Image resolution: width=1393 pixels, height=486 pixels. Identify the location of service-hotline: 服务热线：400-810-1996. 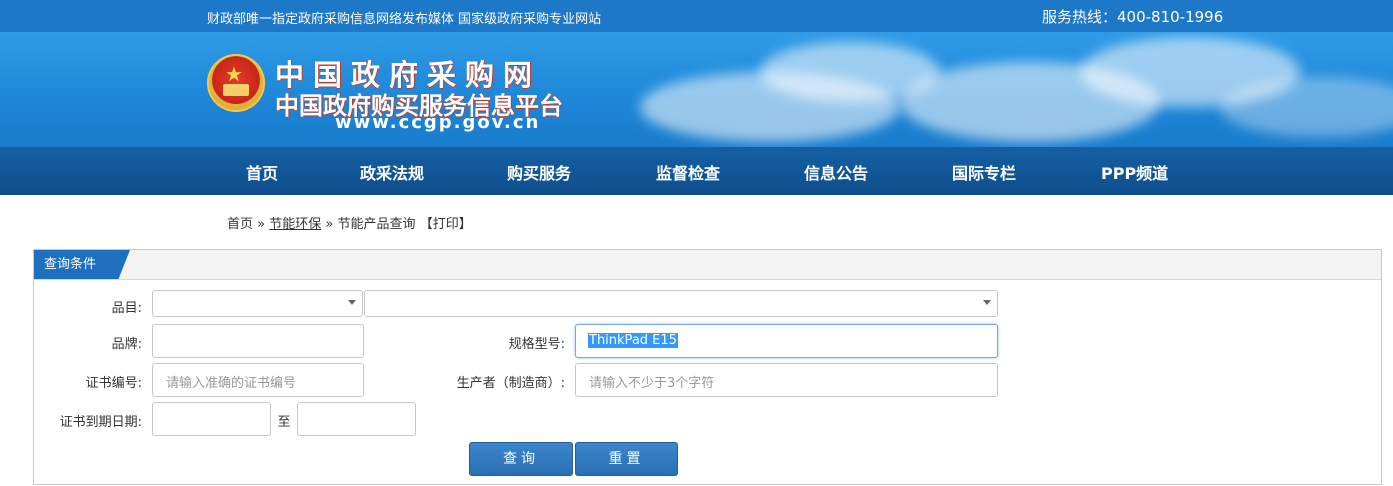
(1133, 17).